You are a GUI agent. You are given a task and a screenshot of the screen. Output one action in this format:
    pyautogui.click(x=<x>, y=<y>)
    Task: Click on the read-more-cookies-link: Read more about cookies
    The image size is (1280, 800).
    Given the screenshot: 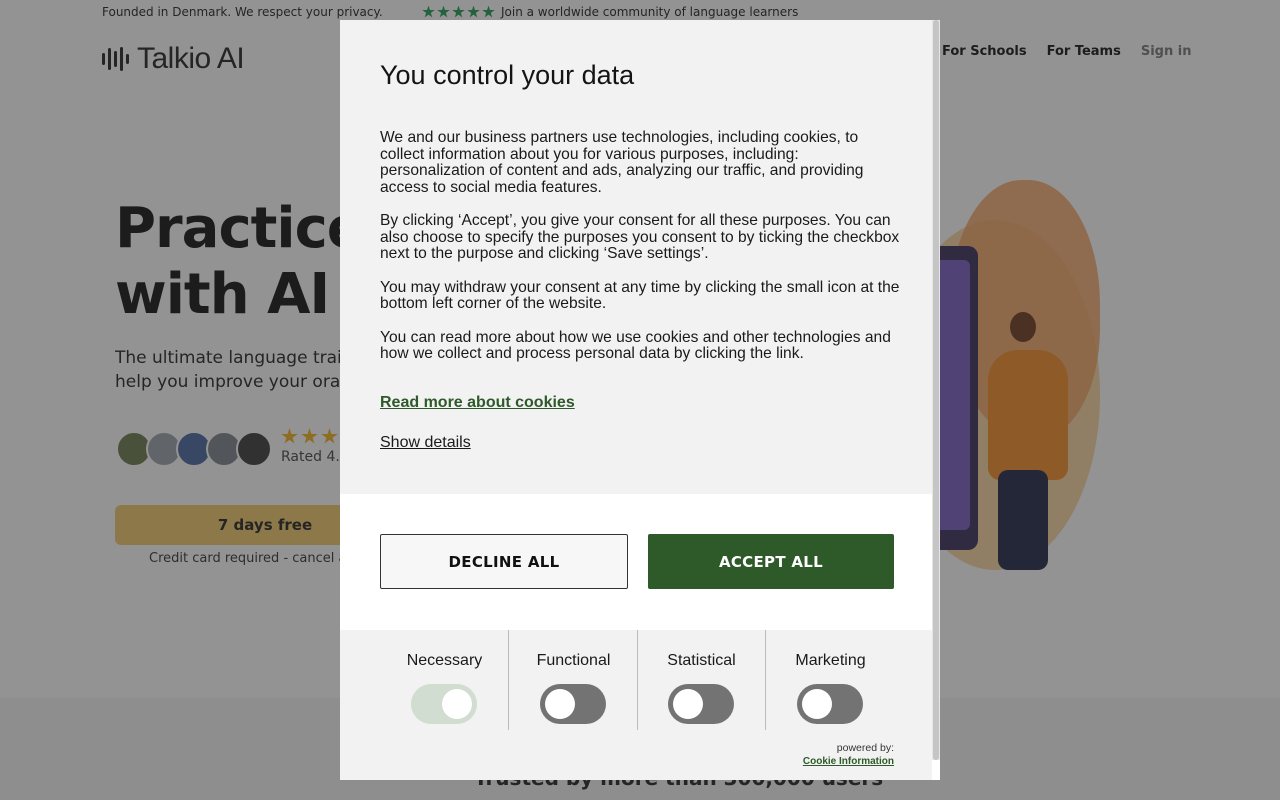 What is the action you would take?
    pyautogui.click(x=477, y=403)
    